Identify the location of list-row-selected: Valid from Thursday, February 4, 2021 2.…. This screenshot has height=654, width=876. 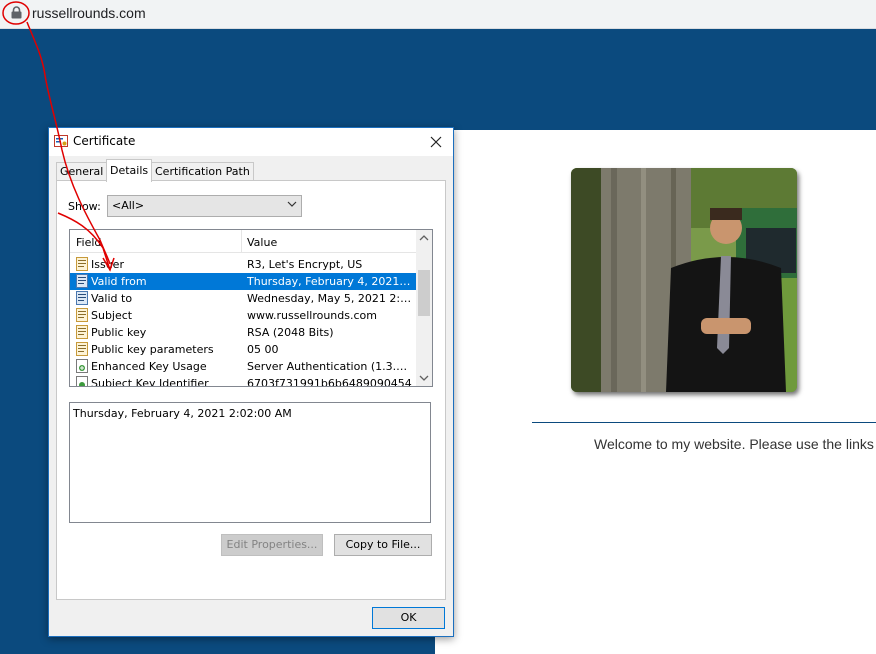
(243, 281).